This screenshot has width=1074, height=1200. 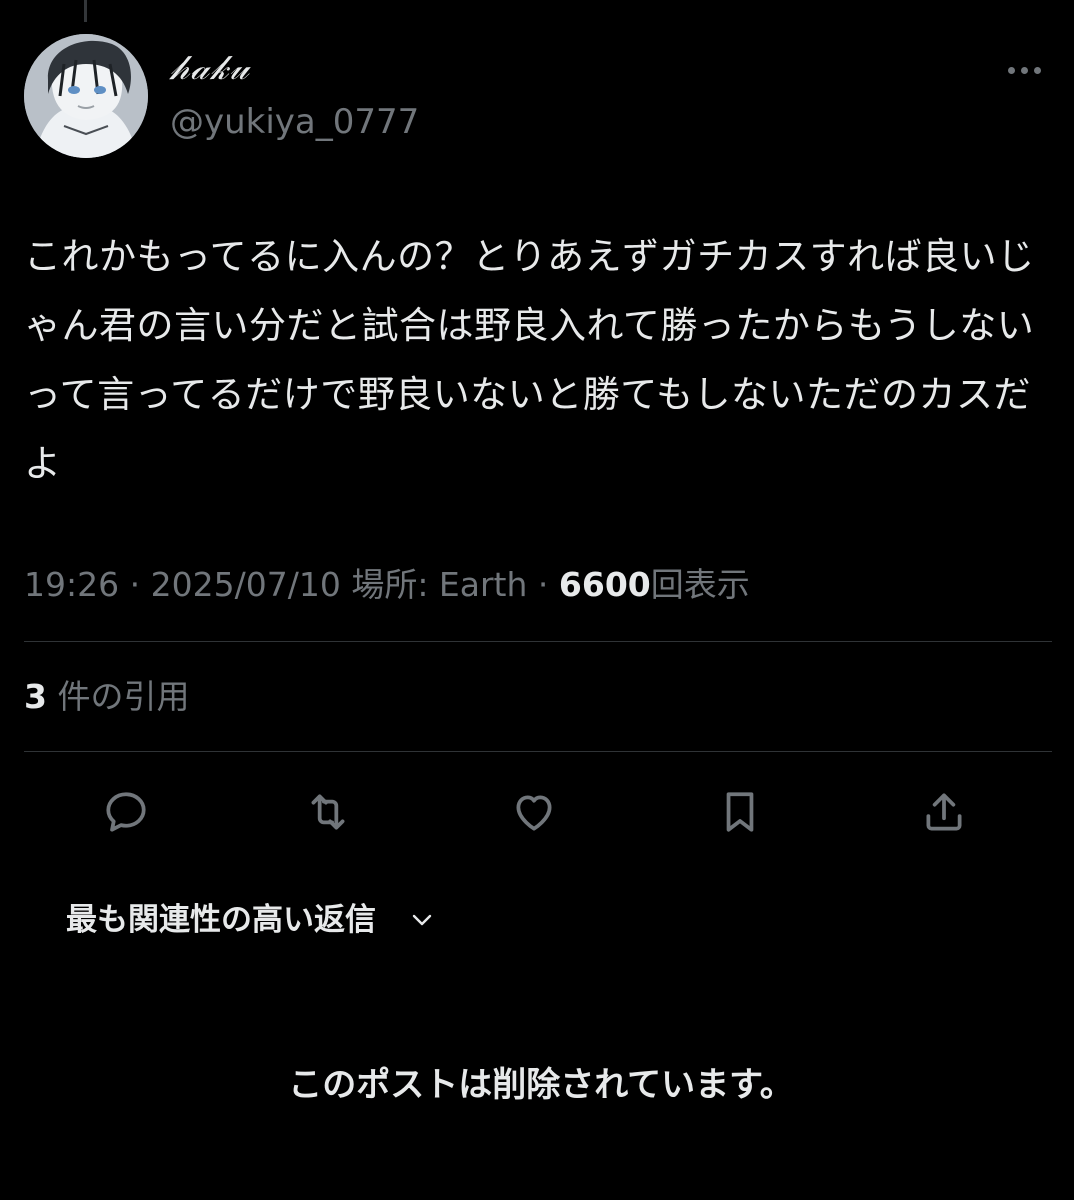 I want to click on retweet-button, so click(x=328, y=812).